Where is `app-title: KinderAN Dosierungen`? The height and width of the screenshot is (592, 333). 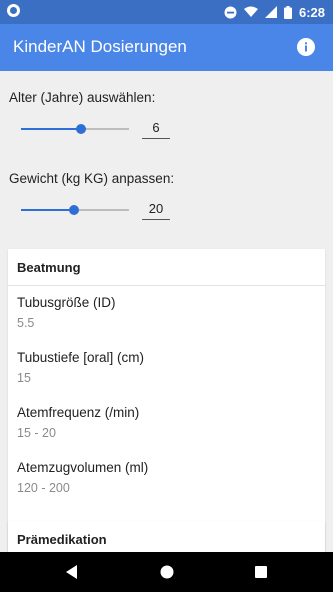 app-title: KinderAN Dosierungen is located at coordinates (100, 46).